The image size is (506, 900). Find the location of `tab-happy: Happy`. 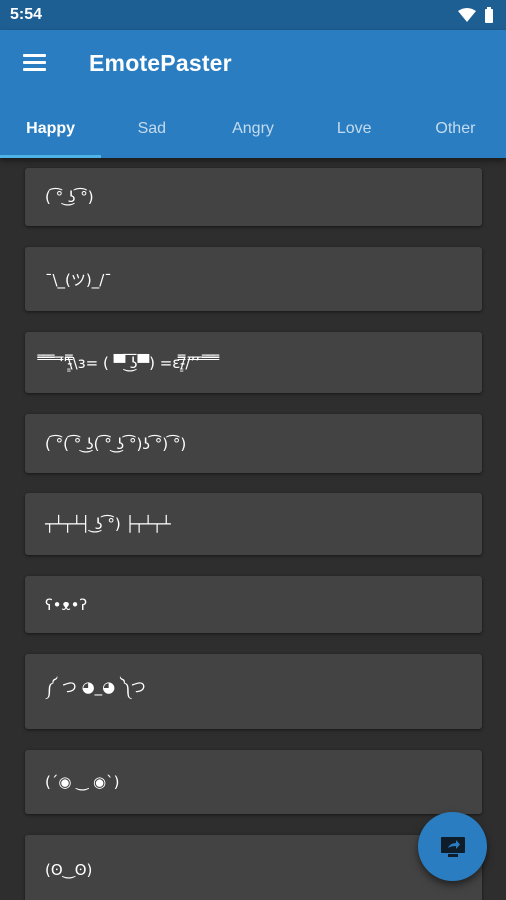

tab-happy: Happy is located at coordinates (51, 129).